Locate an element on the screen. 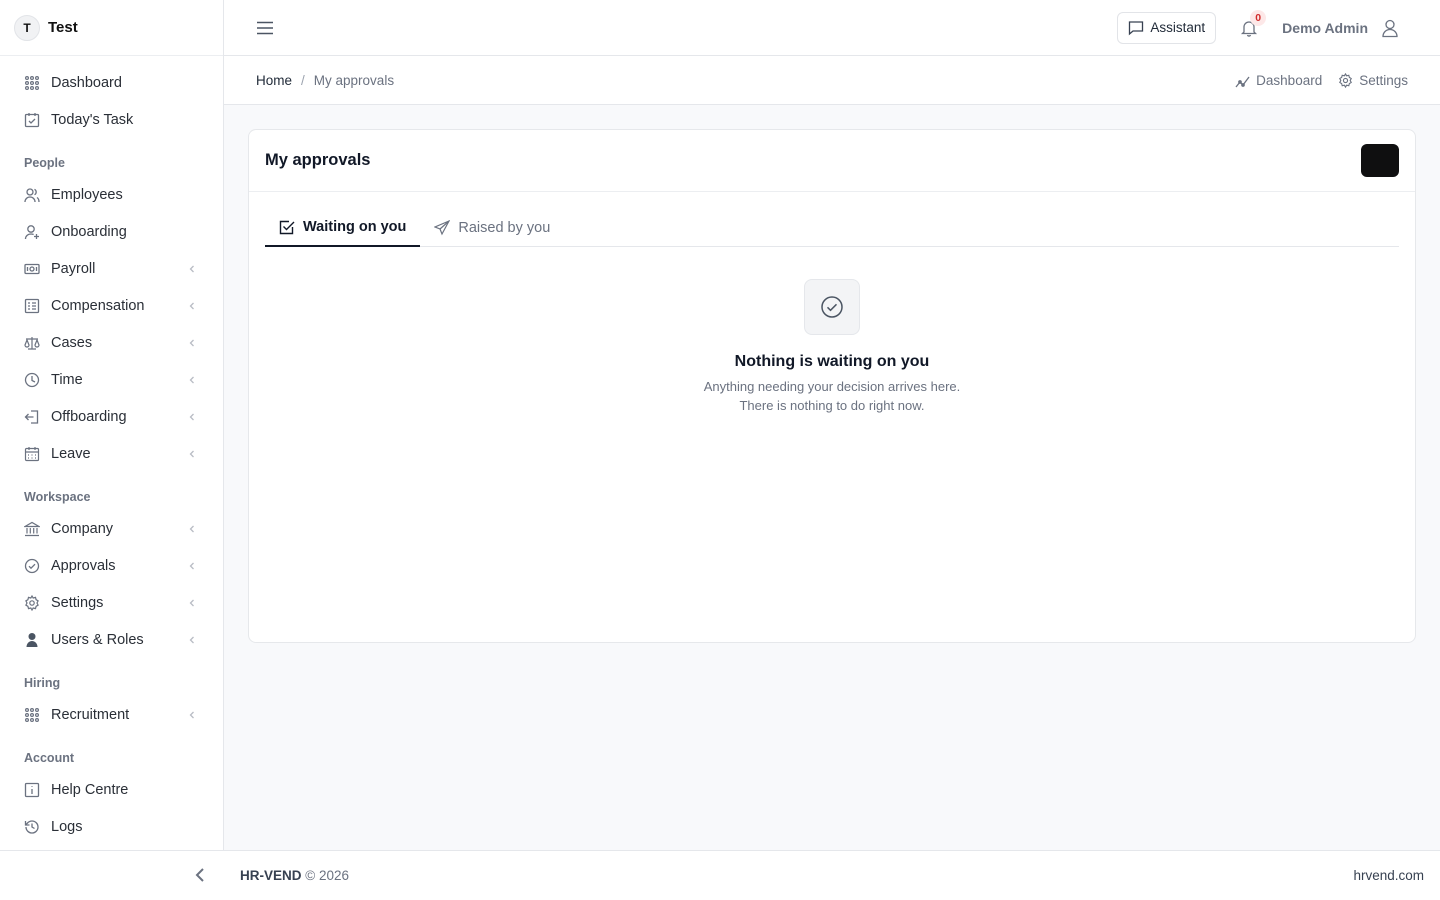 Image resolution: width=1440 pixels, height=900 pixels. breadcrumb-links: Dashboard Settings is located at coordinates (1313, 80).